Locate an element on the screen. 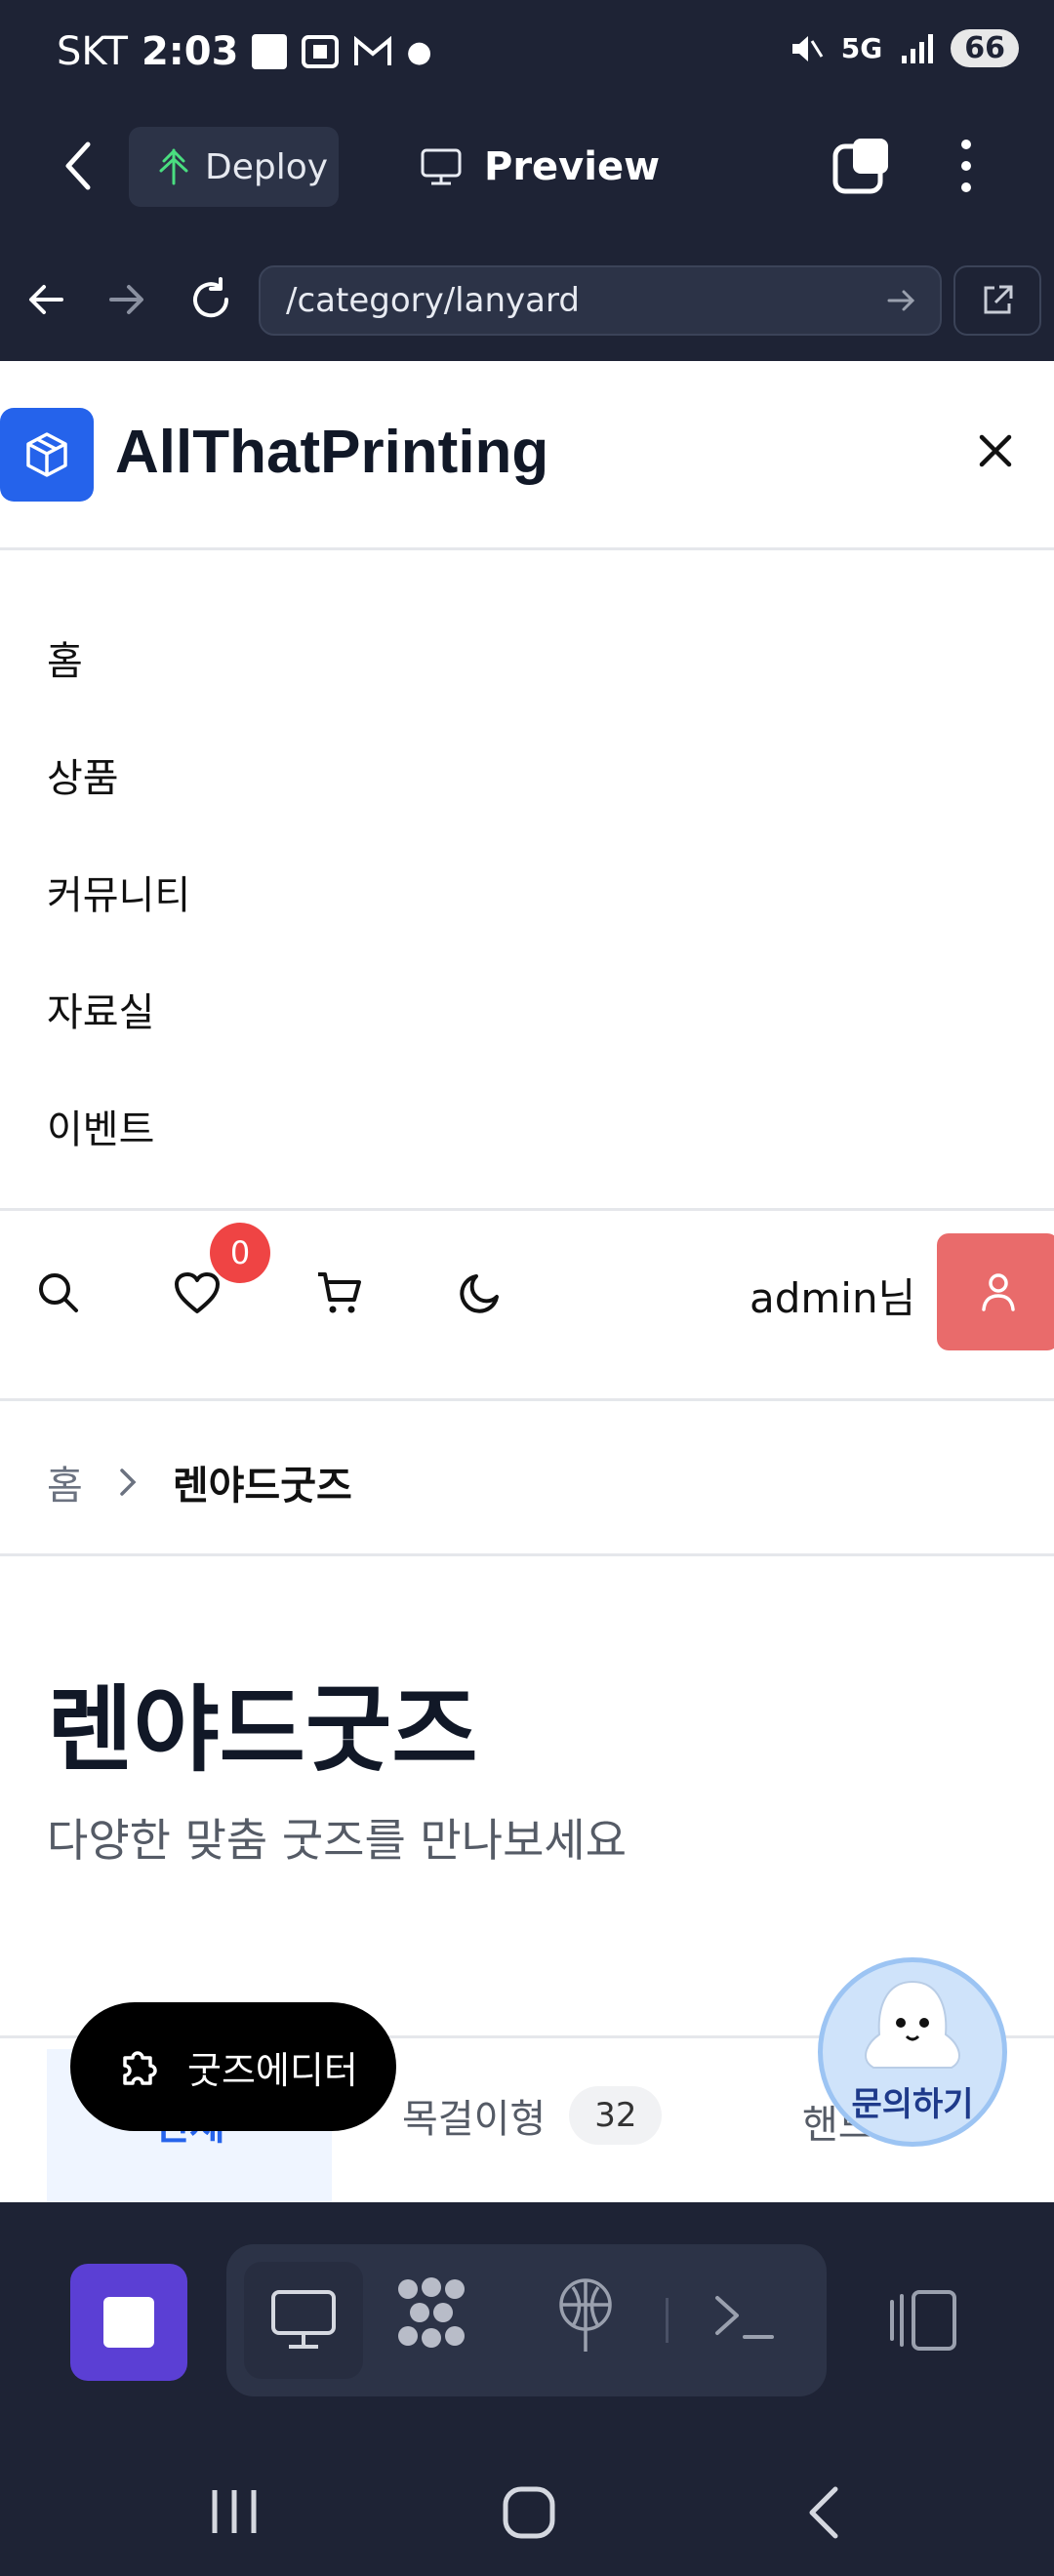  wishlist-count-badge: 0 is located at coordinates (240, 1253).